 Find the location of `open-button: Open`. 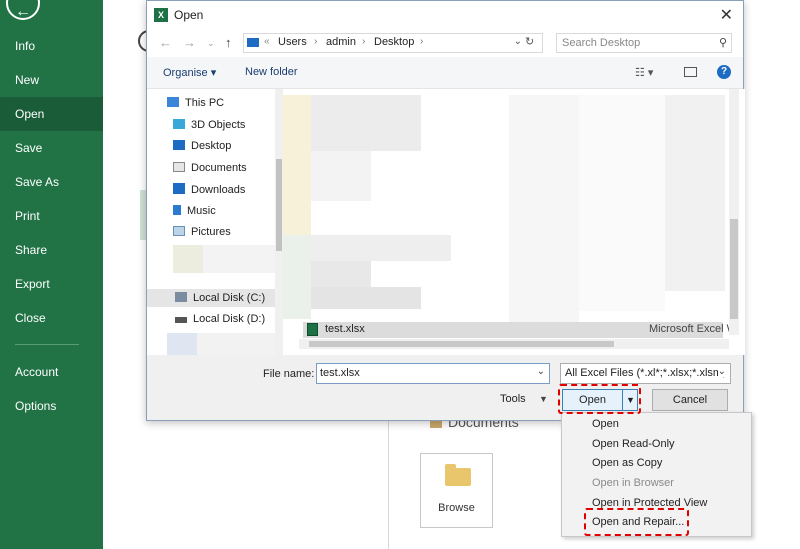

open-button: Open is located at coordinates (592, 400).